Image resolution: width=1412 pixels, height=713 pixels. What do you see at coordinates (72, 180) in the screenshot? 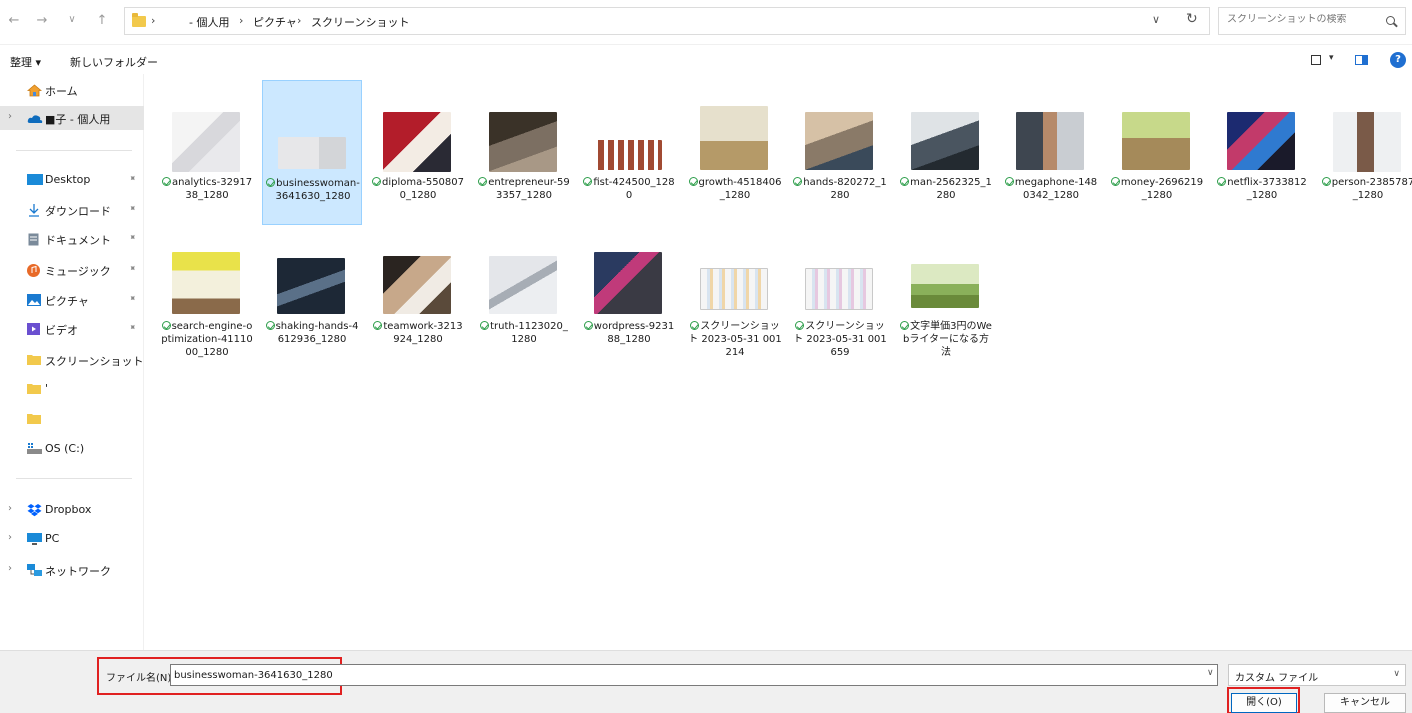
I see `sidebar-item-desktop: Desktop ✦` at bounding box center [72, 180].